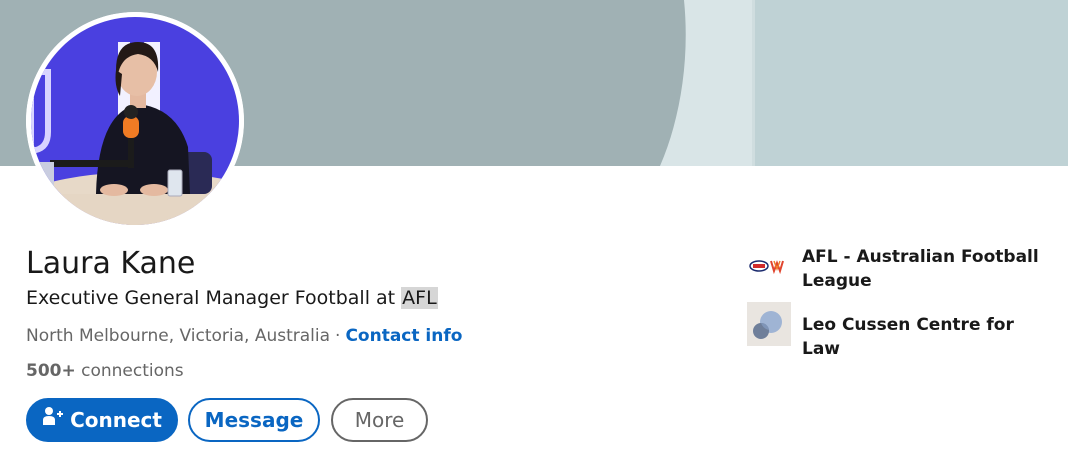  I want to click on afl-logo-icon, so click(769, 266).